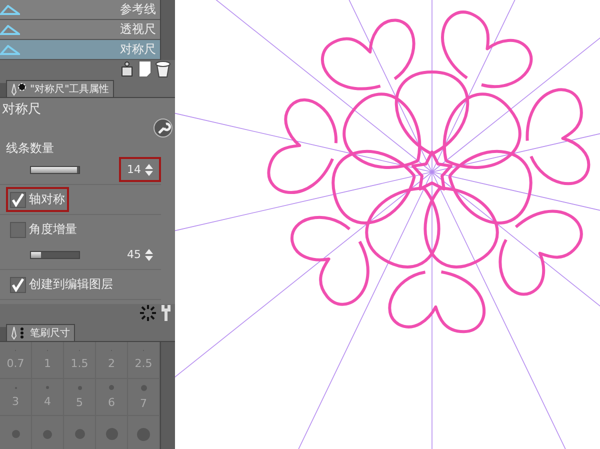 This screenshot has width=600, height=449. Describe the element at coordinates (37, 199) in the screenshot. I see `checkbox-row: 轴对称` at that location.